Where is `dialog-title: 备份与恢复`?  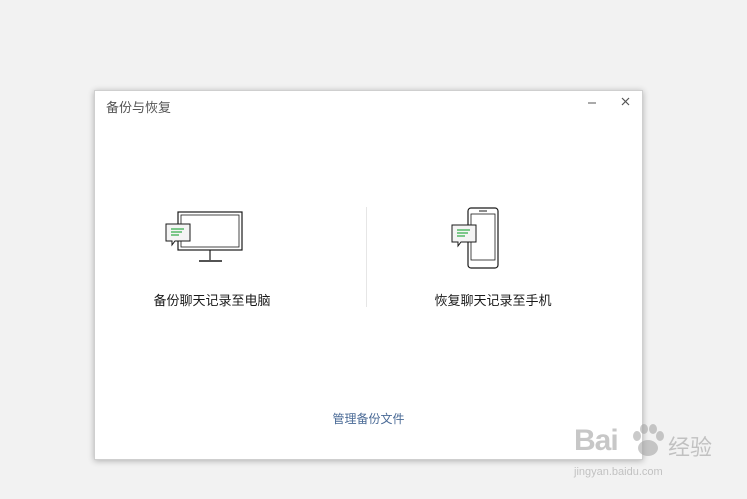 dialog-title: 备份与恢复 is located at coordinates (139, 108).